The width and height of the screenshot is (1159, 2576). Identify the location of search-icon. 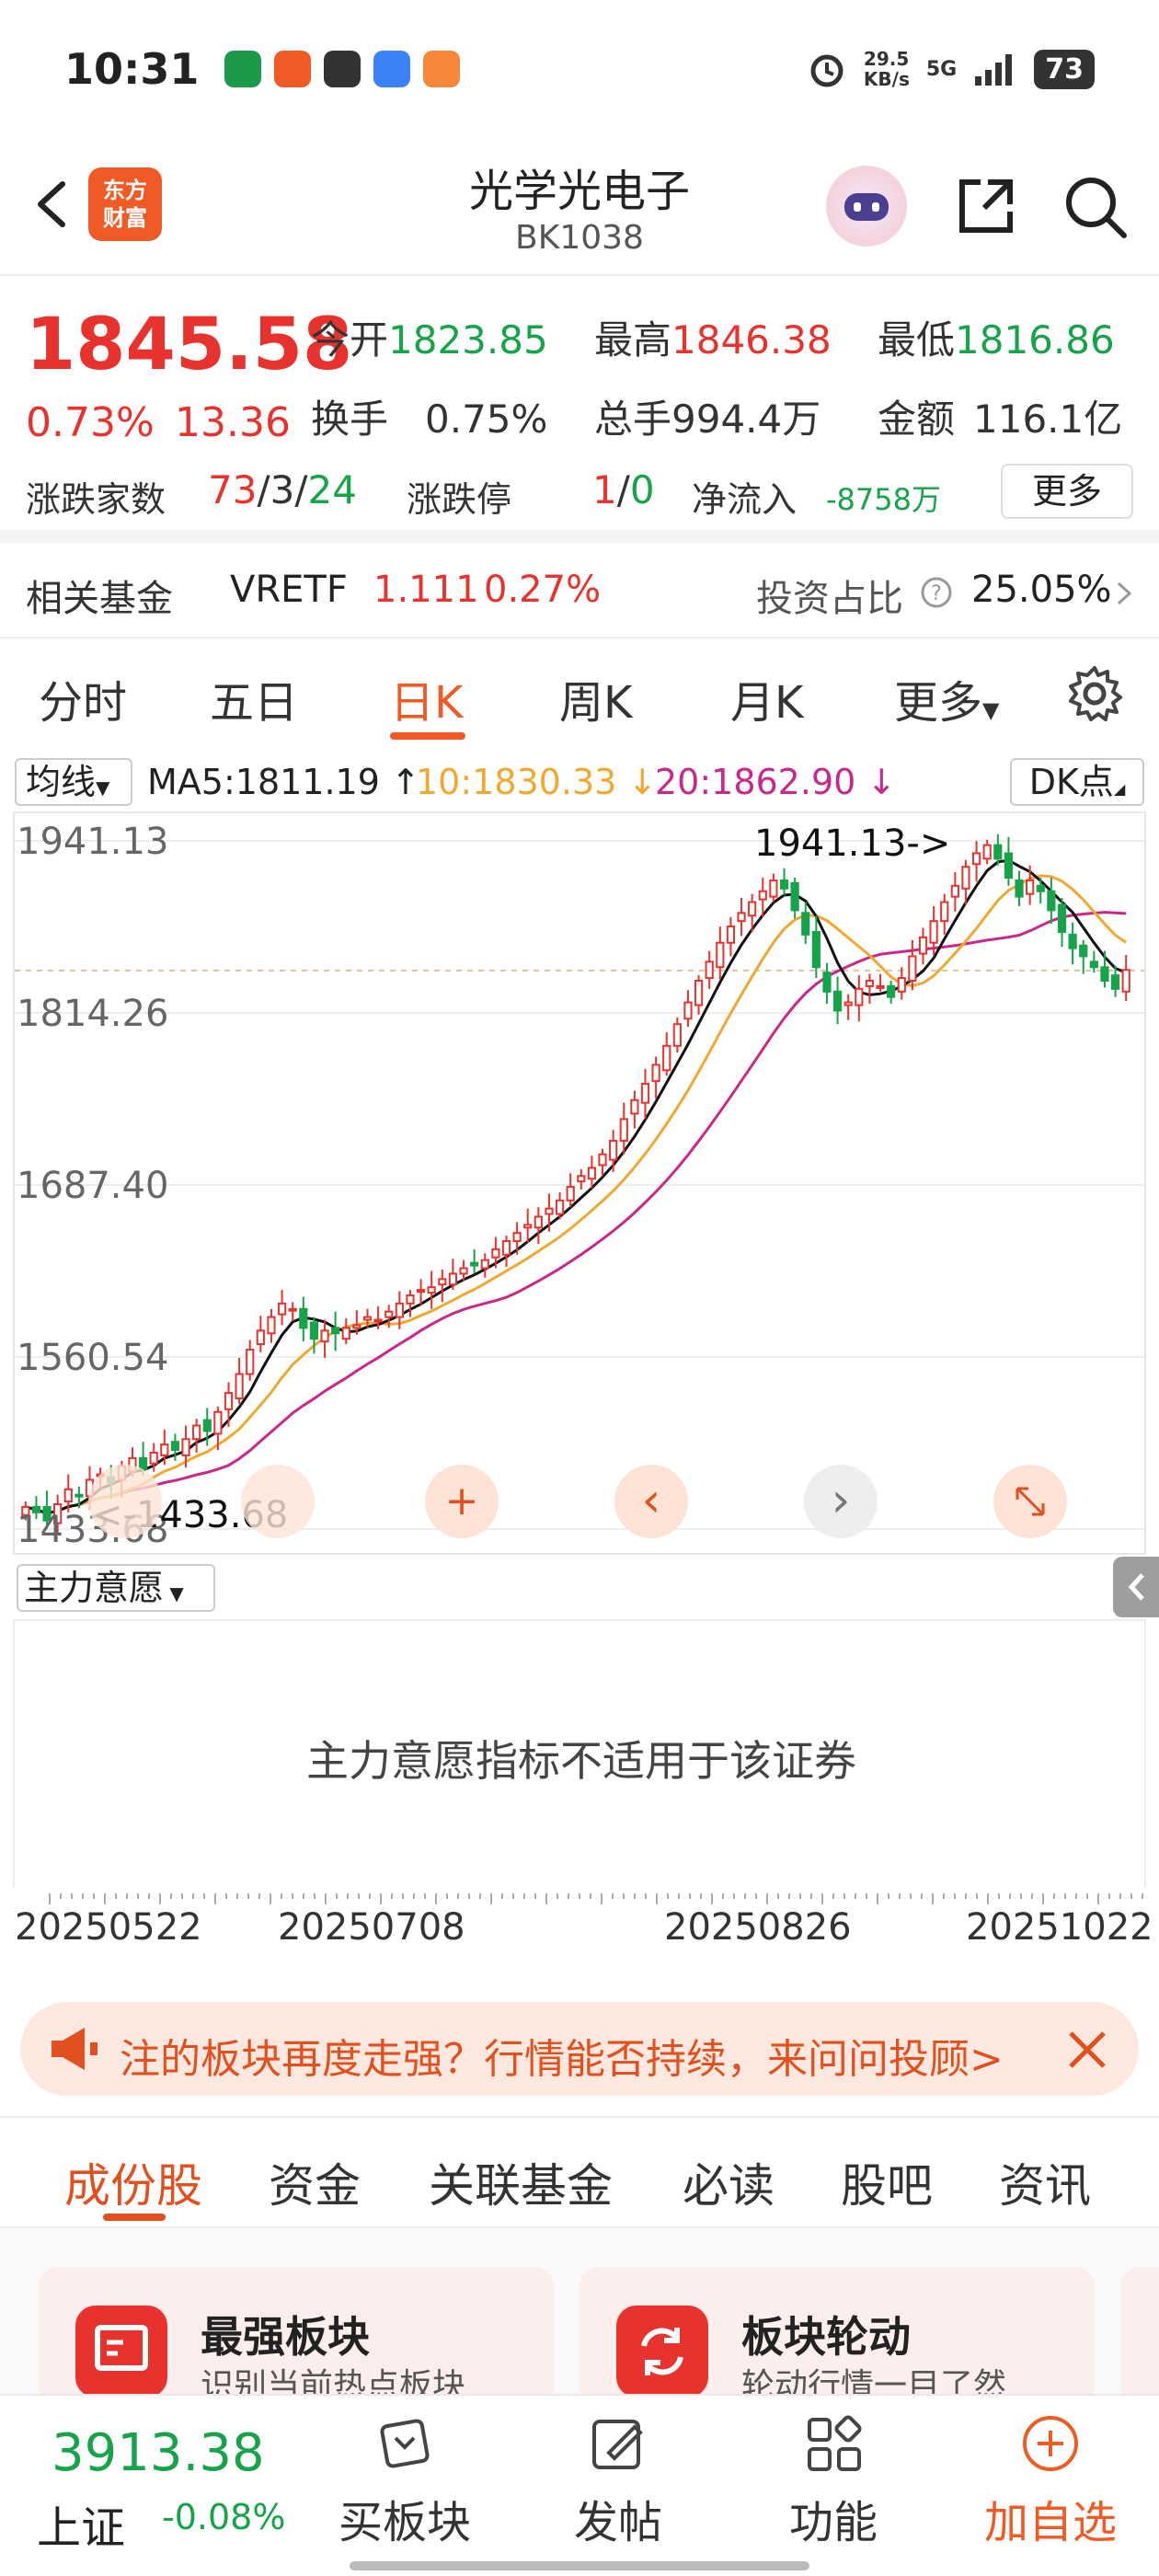
(1094, 206).